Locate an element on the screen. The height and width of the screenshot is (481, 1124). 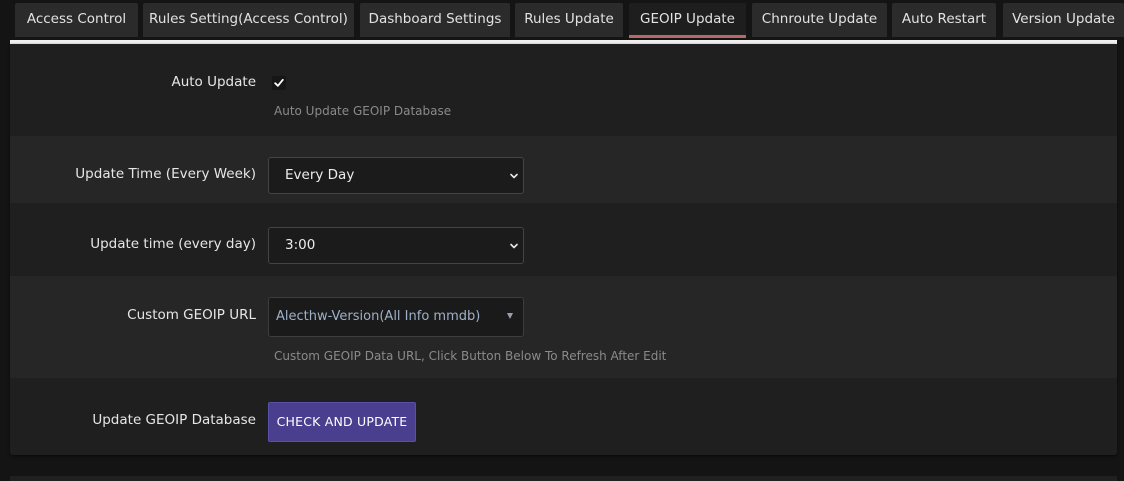
tab-dashboard-settings: Dashboard Settings is located at coordinates (435, 20).